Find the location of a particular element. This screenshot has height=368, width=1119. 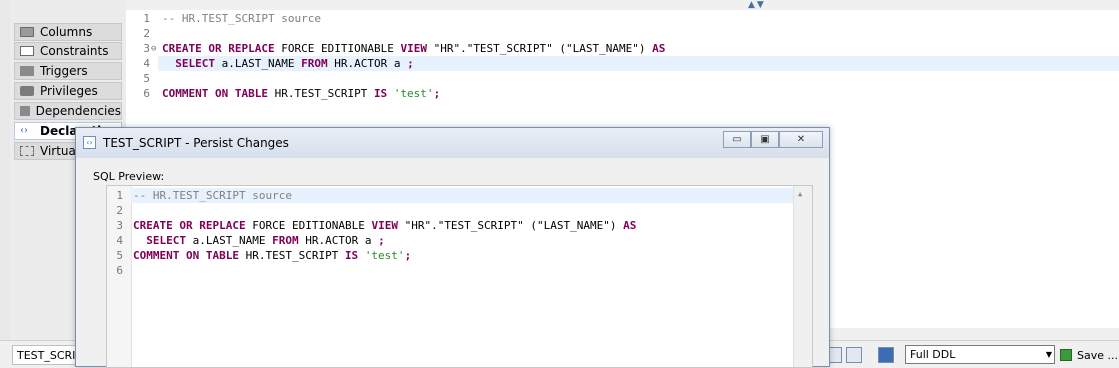

scroll-up-arrow-icon: ▲ is located at coordinates (800, 194).